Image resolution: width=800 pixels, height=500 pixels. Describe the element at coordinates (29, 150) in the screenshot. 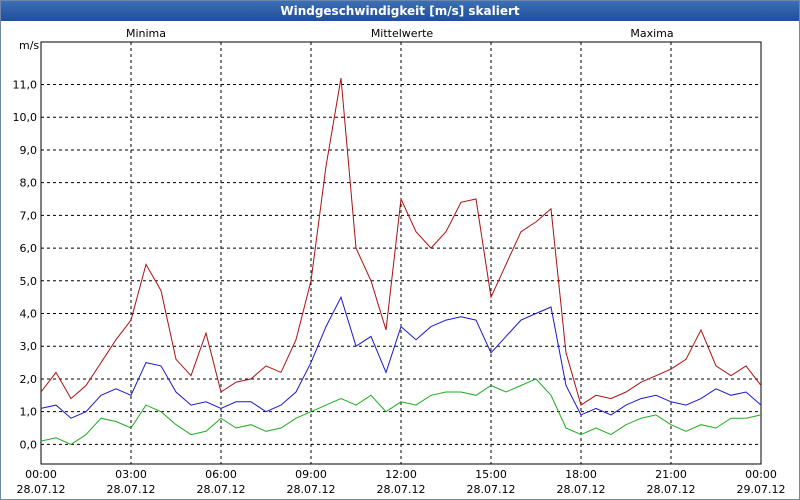

I see `y-tick-label: 9,0` at that location.